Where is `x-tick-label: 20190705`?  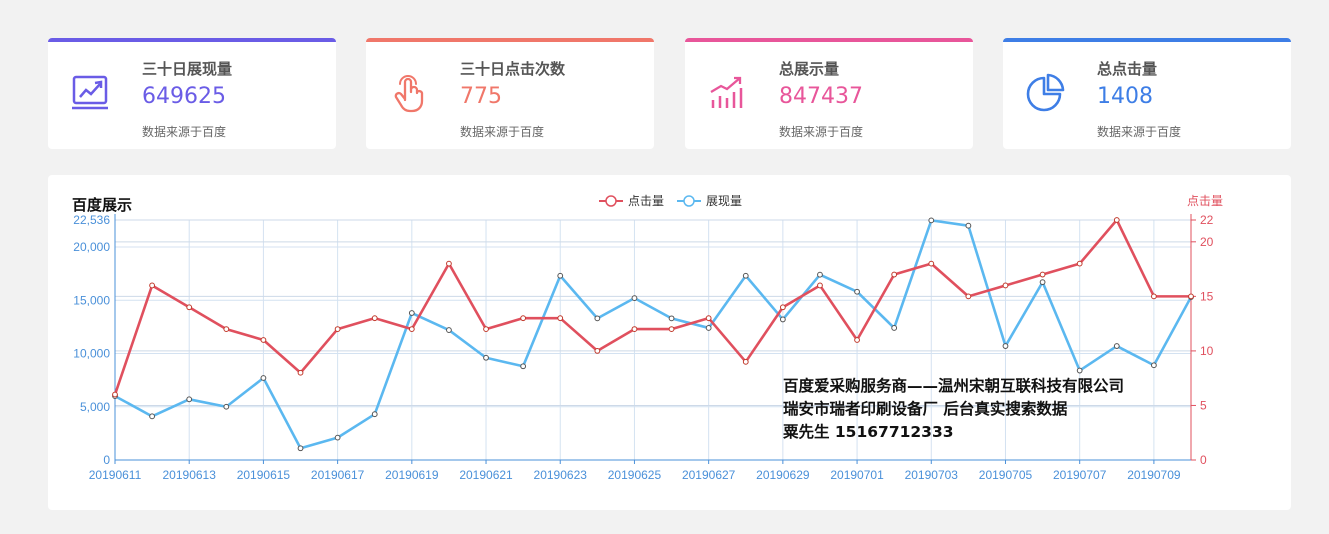
x-tick-label: 20190705 is located at coordinates (1006, 475).